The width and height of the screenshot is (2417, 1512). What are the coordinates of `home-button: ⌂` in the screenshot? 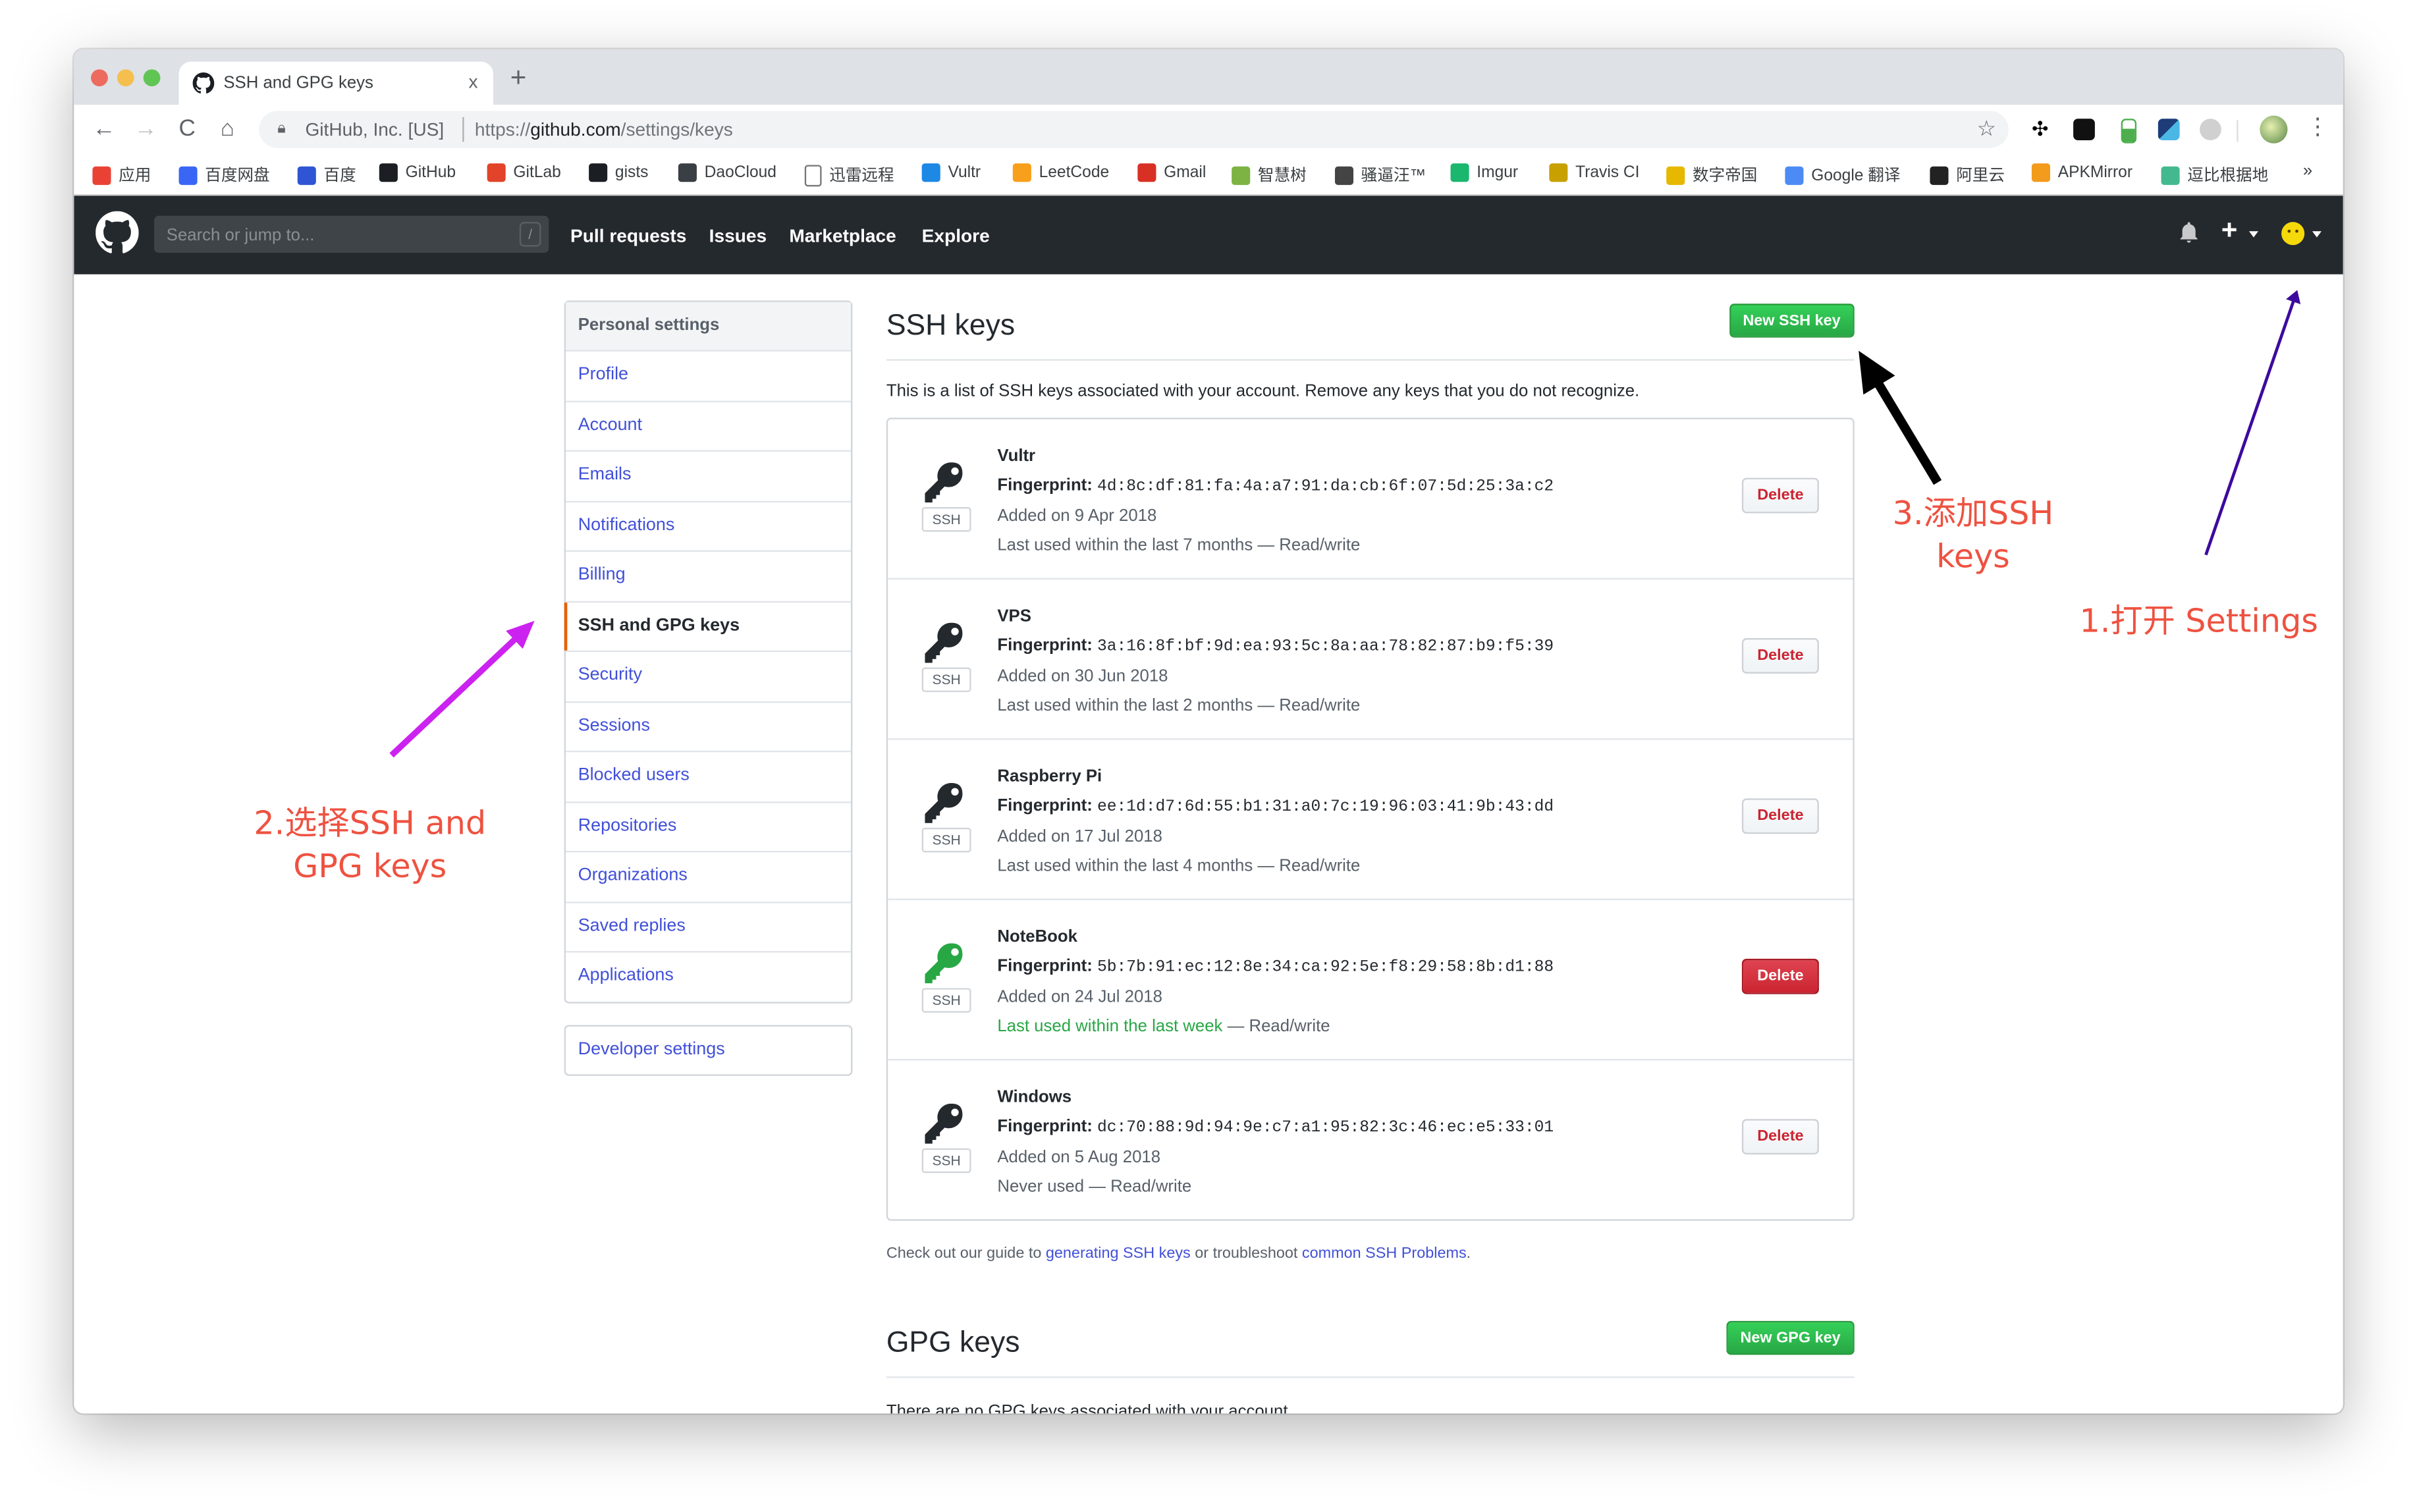 It's located at (227, 129).